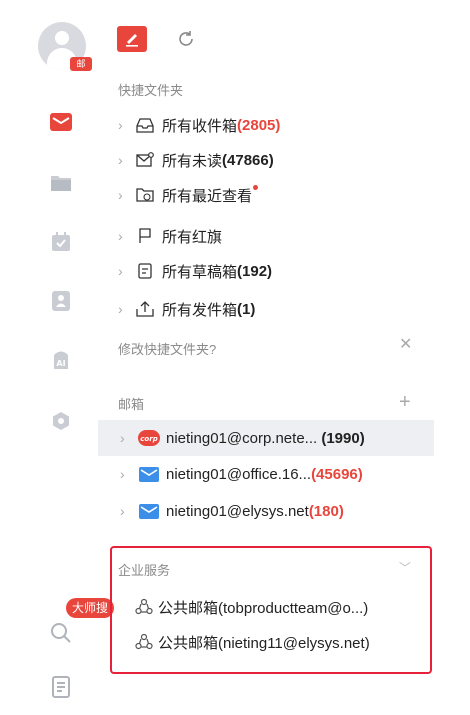  Describe the element at coordinates (255, 271) in the screenshot. I see `folder-count: (192)` at that location.